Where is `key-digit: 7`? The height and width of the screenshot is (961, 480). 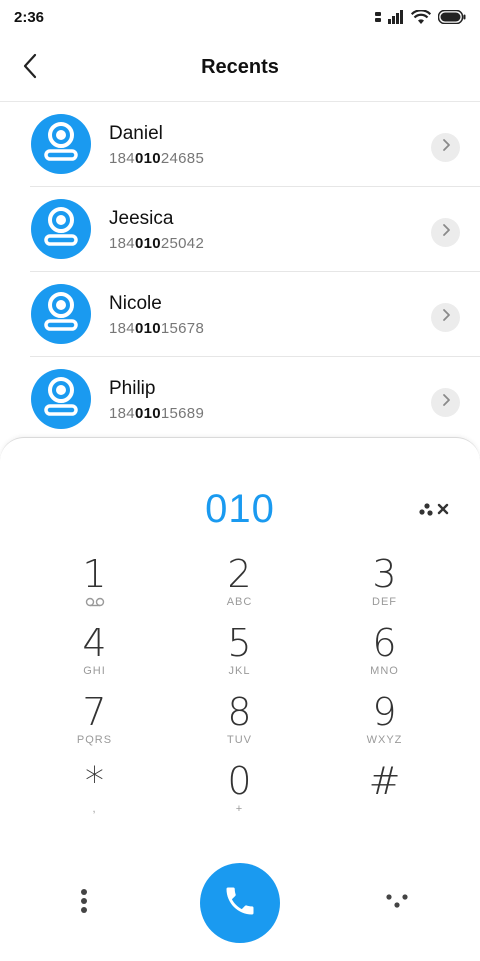 key-digit: 7 is located at coordinates (94, 712).